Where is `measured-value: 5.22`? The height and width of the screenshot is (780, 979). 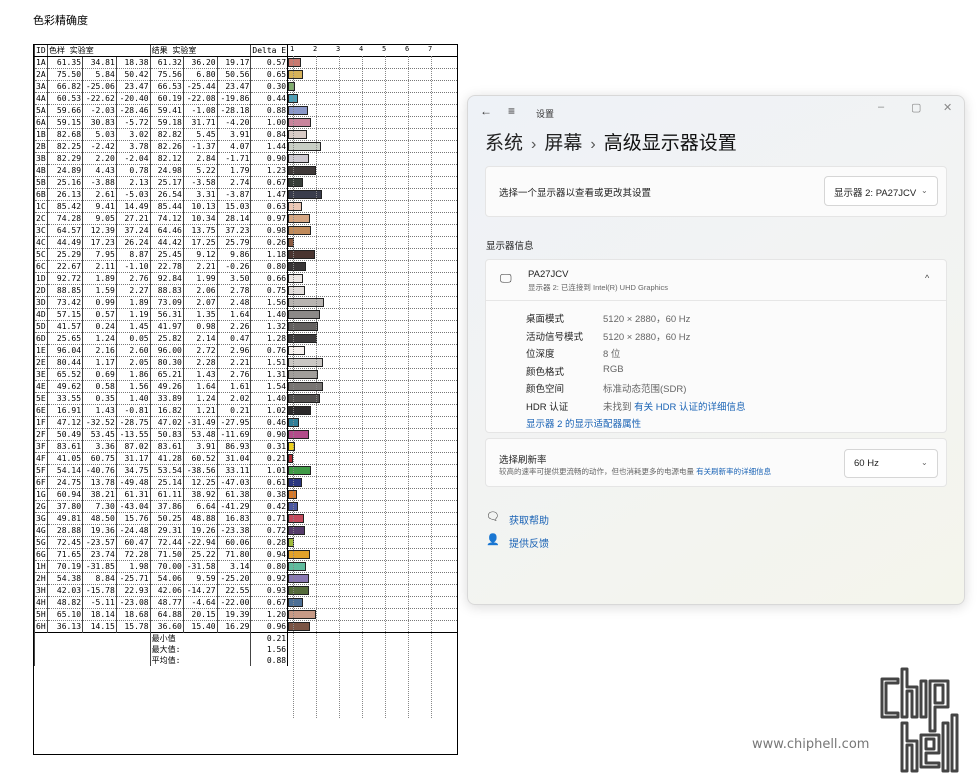 measured-value: 5.22 is located at coordinates (200, 170).